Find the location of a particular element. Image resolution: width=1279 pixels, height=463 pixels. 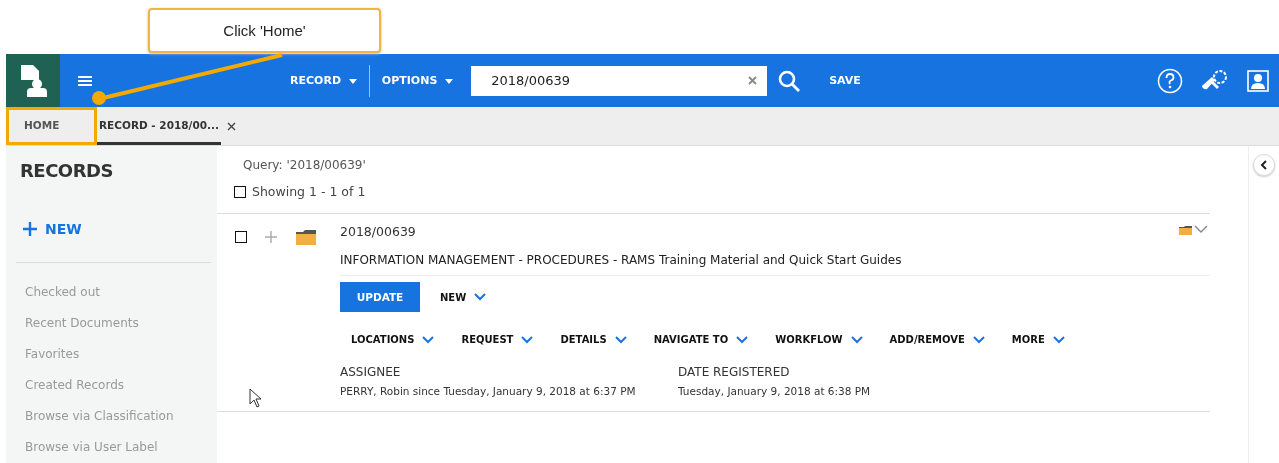

folder-dropdown-icon is located at coordinates (1194, 230).